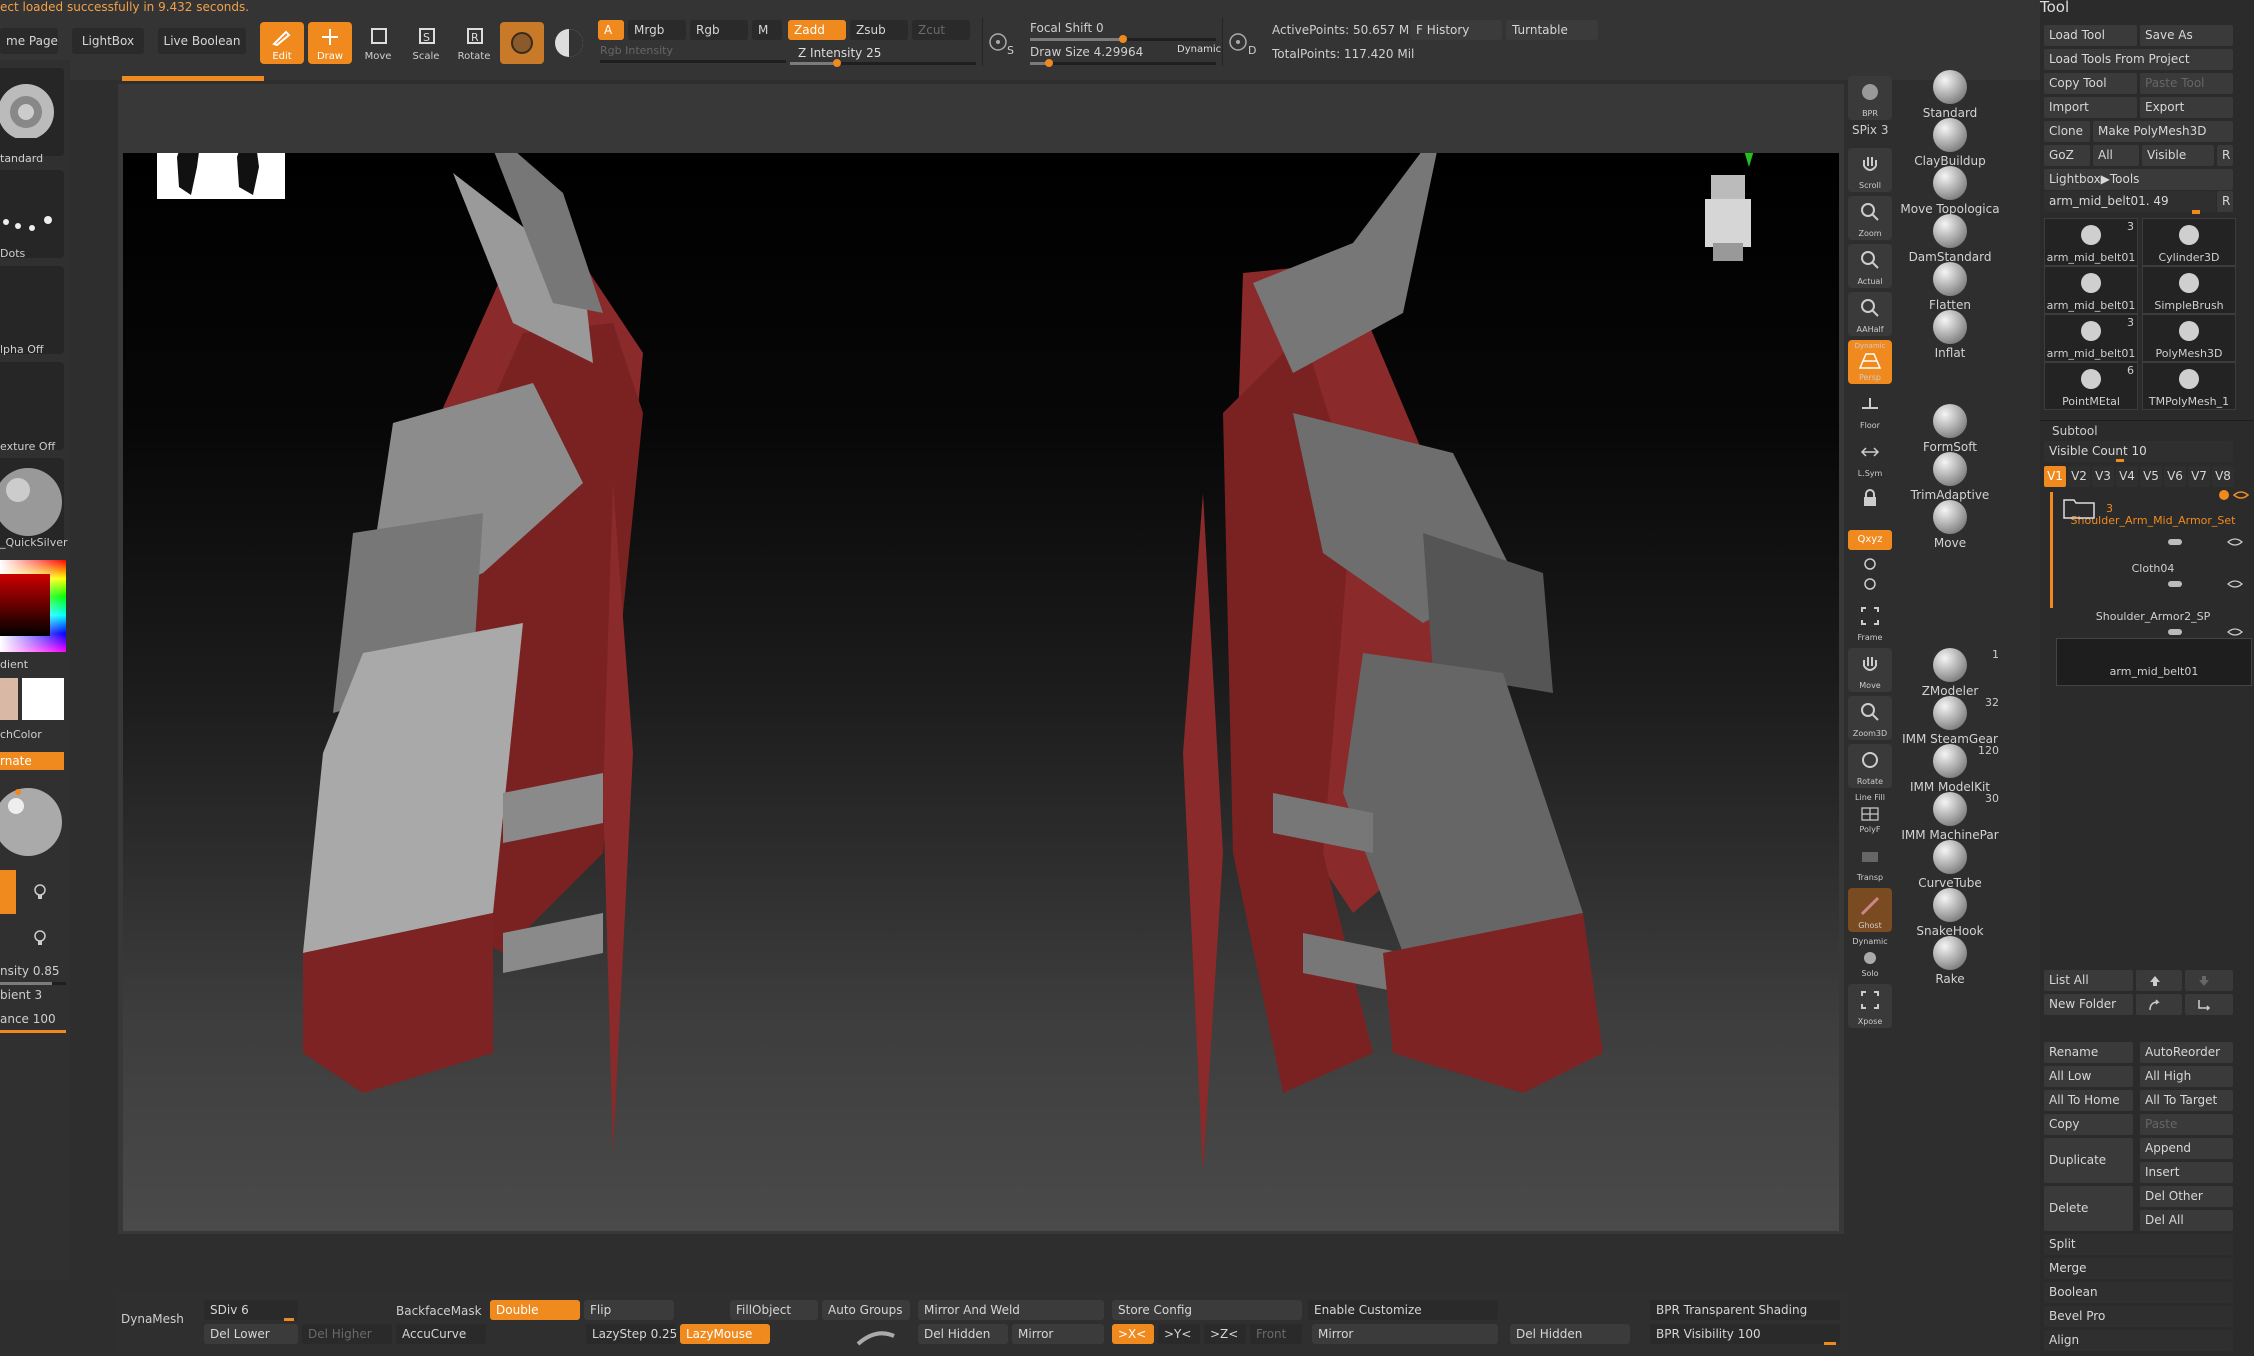 The height and width of the screenshot is (1356, 2254). What do you see at coordinates (2225, 155) in the screenshot?
I see `goz-r-button: R` at bounding box center [2225, 155].